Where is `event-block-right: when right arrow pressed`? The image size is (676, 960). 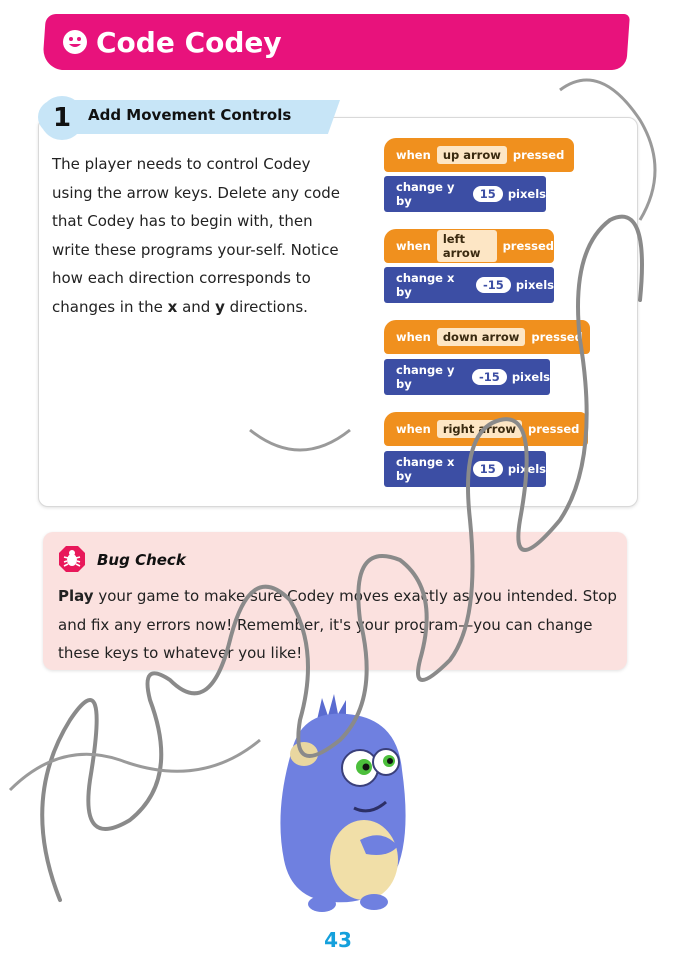 event-block-right: when right arrow pressed is located at coordinates (486, 429).